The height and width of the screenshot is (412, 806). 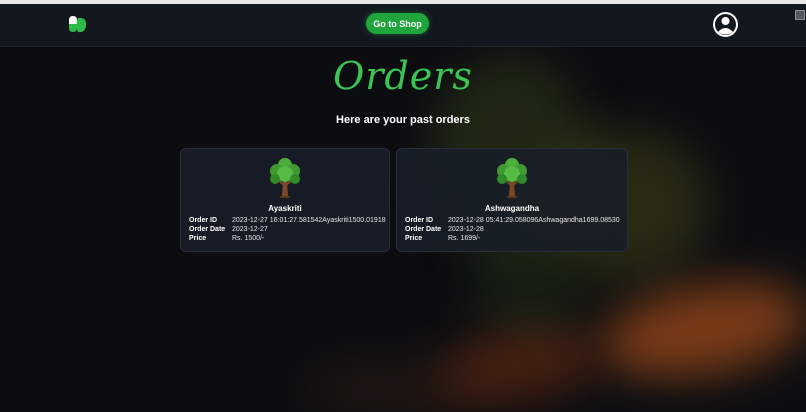 What do you see at coordinates (464, 238) in the screenshot?
I see `price-value: Rs. 1699/-` at bounding box center [464, 238].